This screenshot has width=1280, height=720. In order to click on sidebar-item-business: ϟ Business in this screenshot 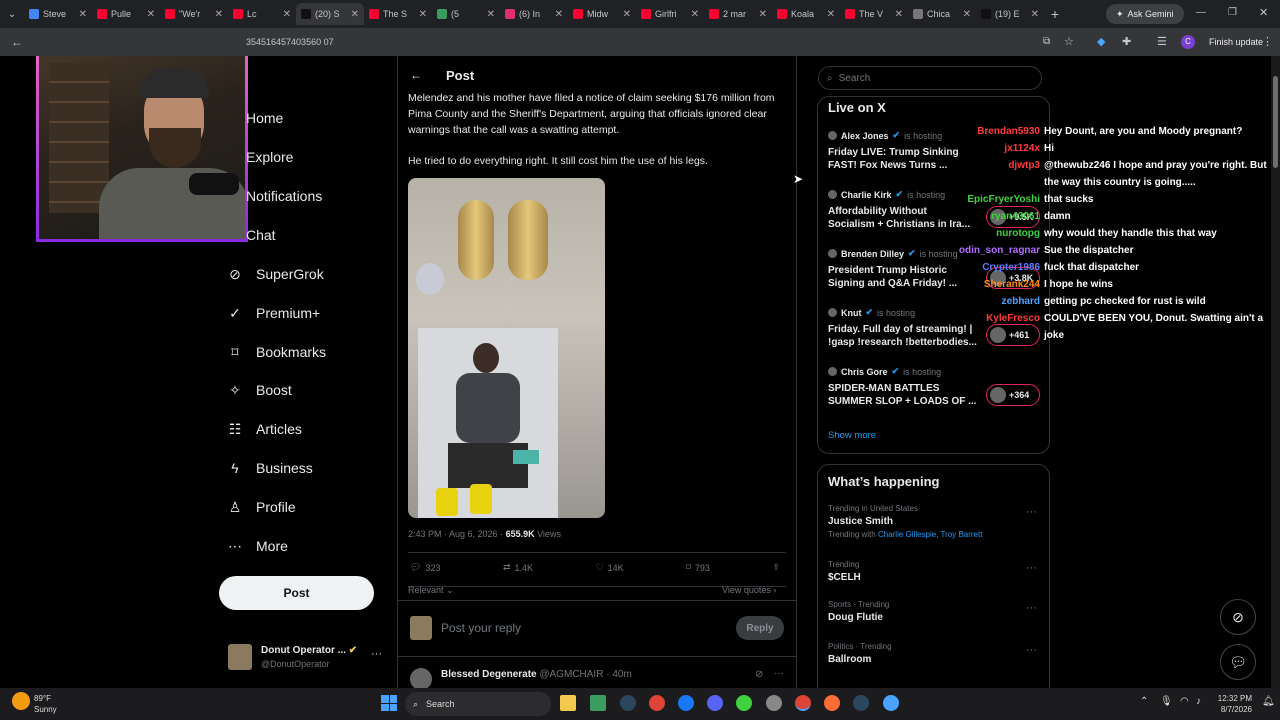, I will do `click(269, 468)`.